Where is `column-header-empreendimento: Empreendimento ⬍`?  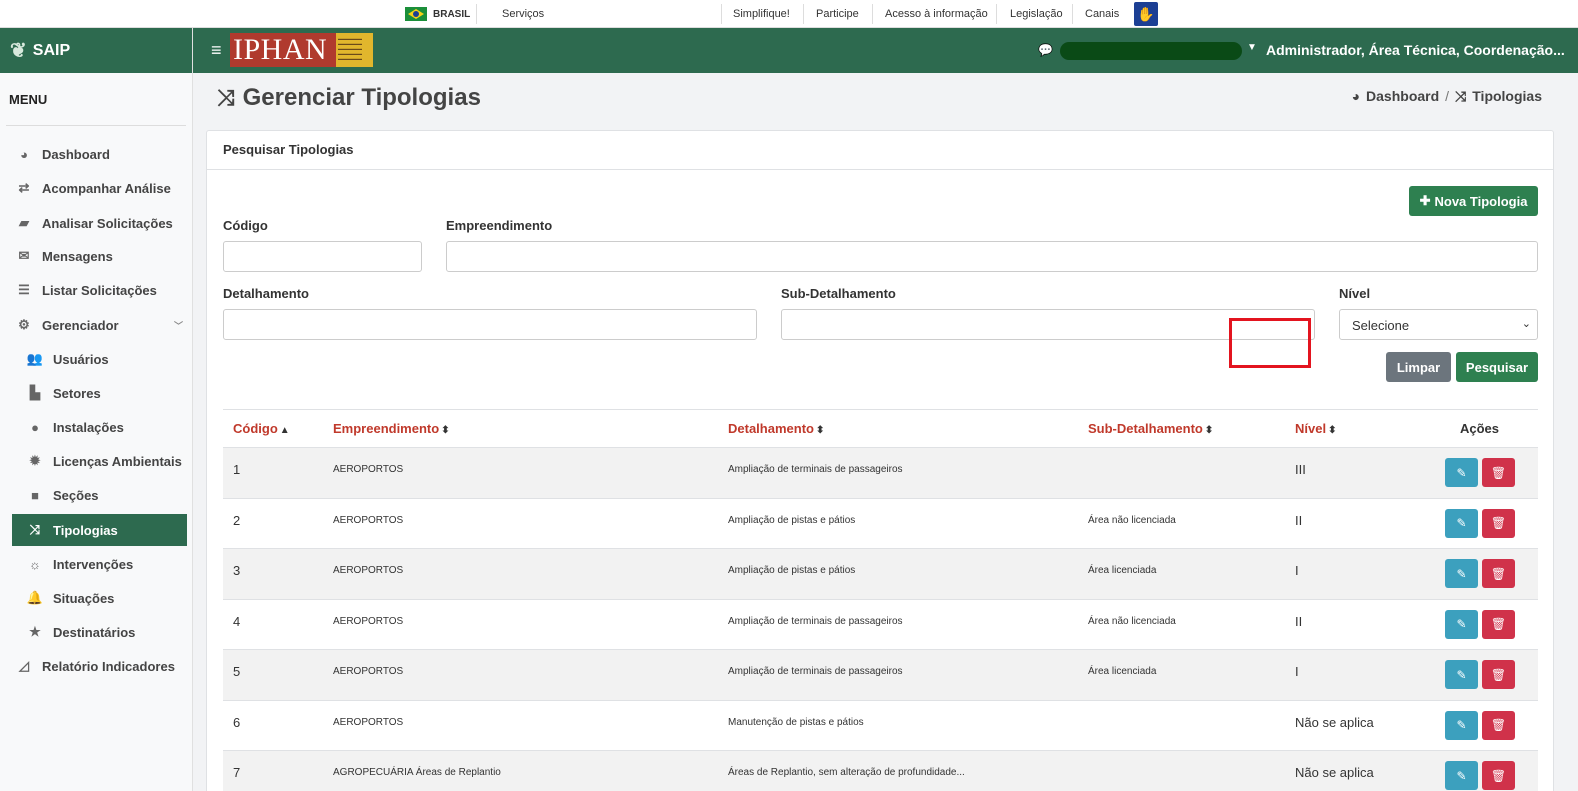
column-header-empreendimento: Empreendimento ⬍ is located at coordinates (391, 428).